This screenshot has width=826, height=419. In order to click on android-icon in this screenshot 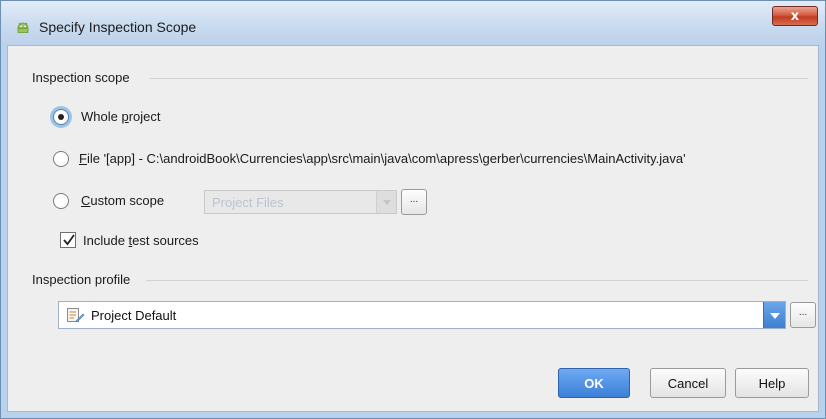, I will do `click(23, 27)`.